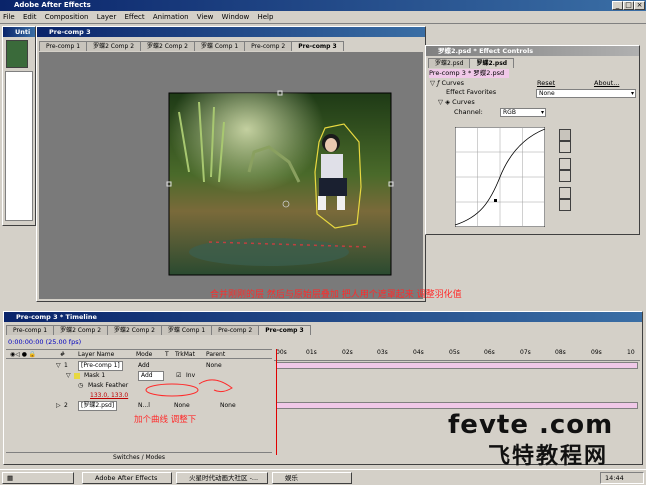  What do you see at coordinates (19, 32) in the screenshot?
I see `project-title: Unti` at bounding box center [19, 32].